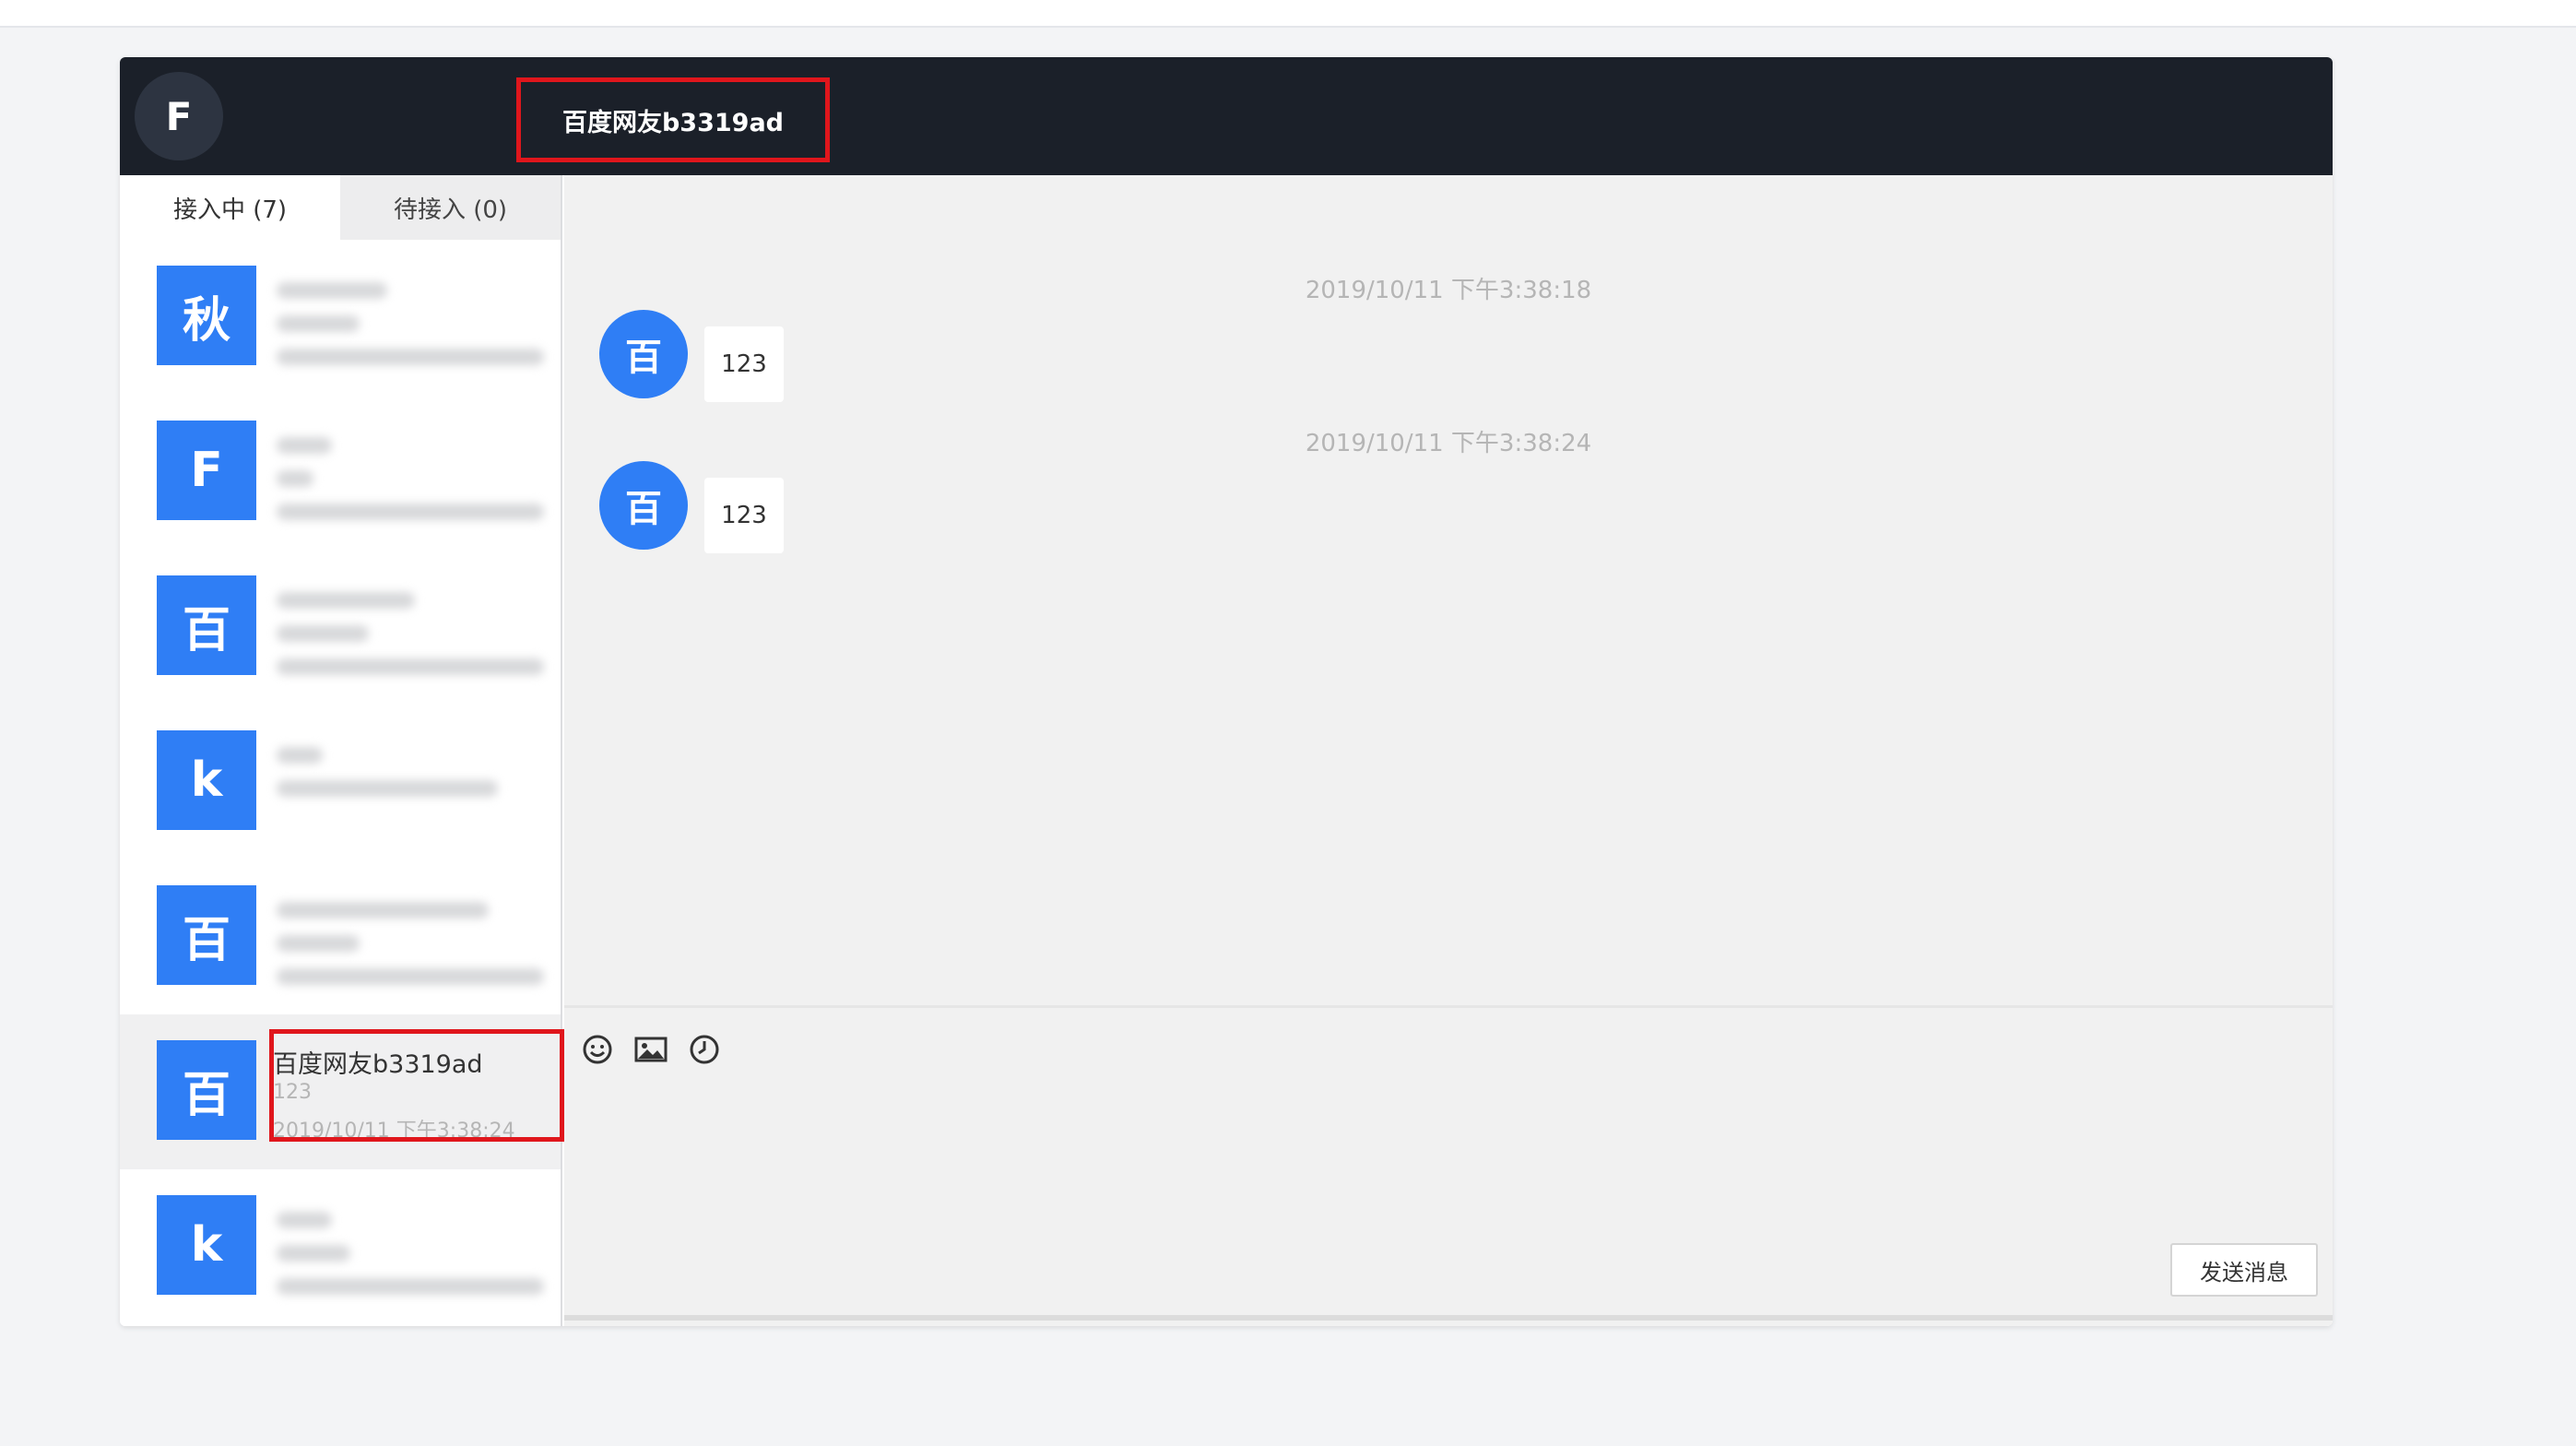  I want to click on conversation-info: 百度网友b3319ad 123 2019/10/11 下午3:38:24, so click(413, 1092).